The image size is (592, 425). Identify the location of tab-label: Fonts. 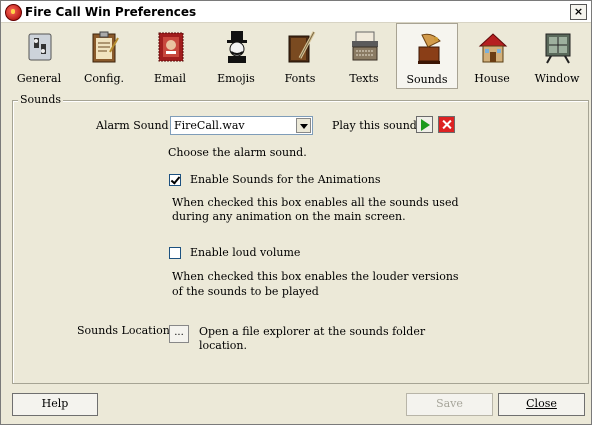
(300, 78).